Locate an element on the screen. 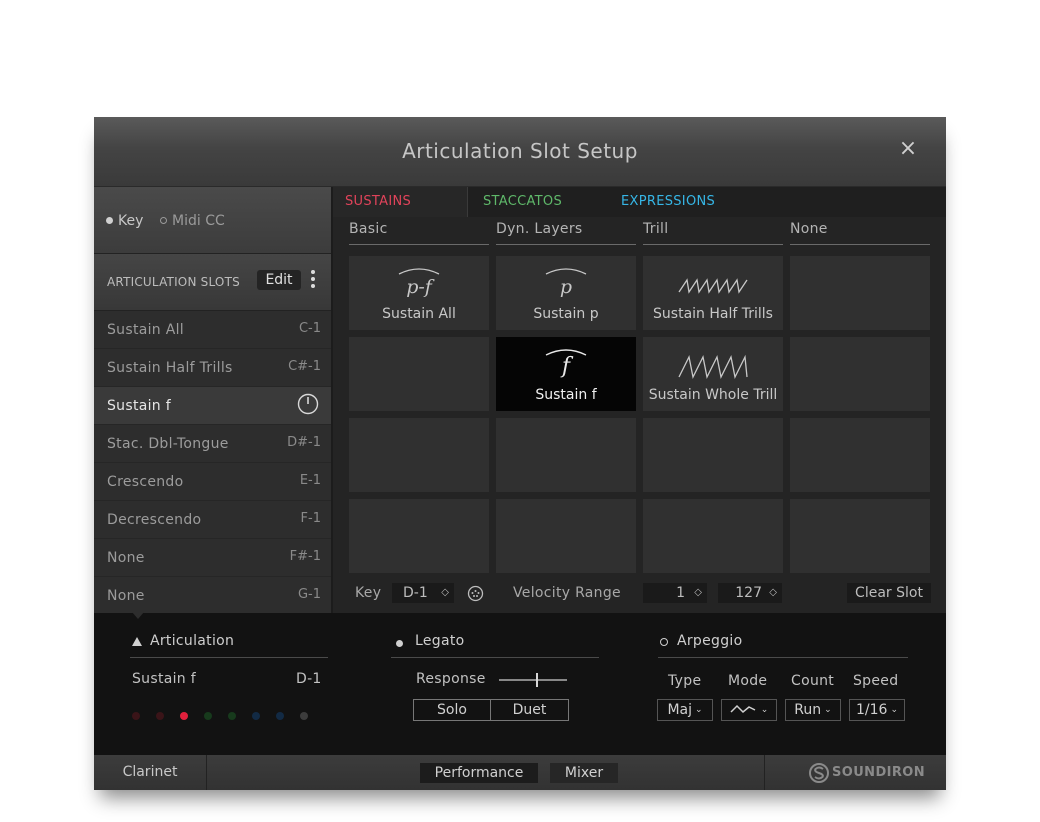 The height and width of the screenshot is (822, 1040). selection-pointer is located at coordinates (138, 615).